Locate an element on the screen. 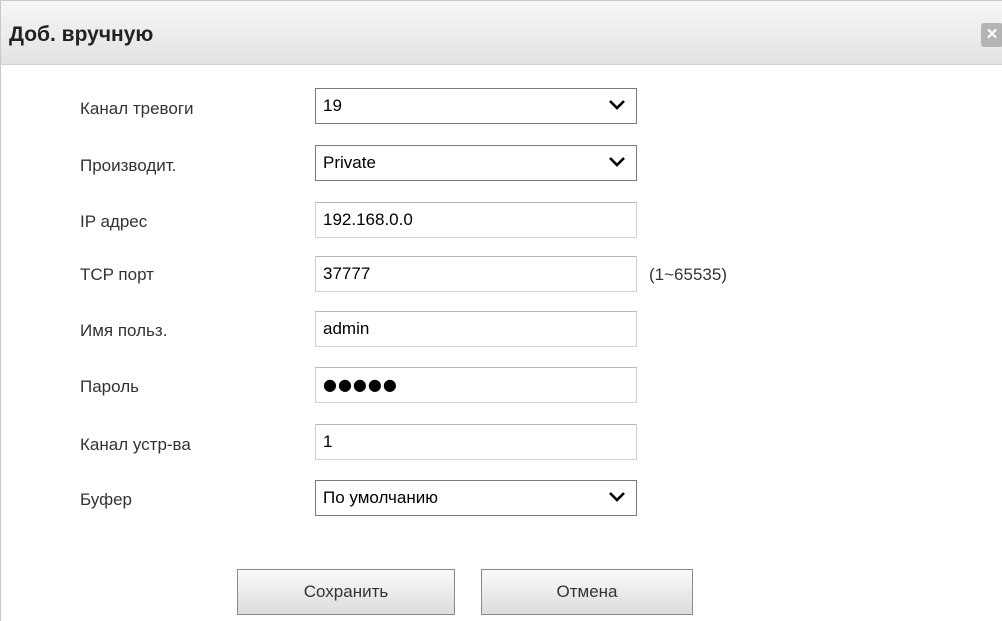 Image resolution: width=1002 pixels, height=621 pixels. tcp-port-range-hint: (1~65535) is located at coordinates (688, 274).